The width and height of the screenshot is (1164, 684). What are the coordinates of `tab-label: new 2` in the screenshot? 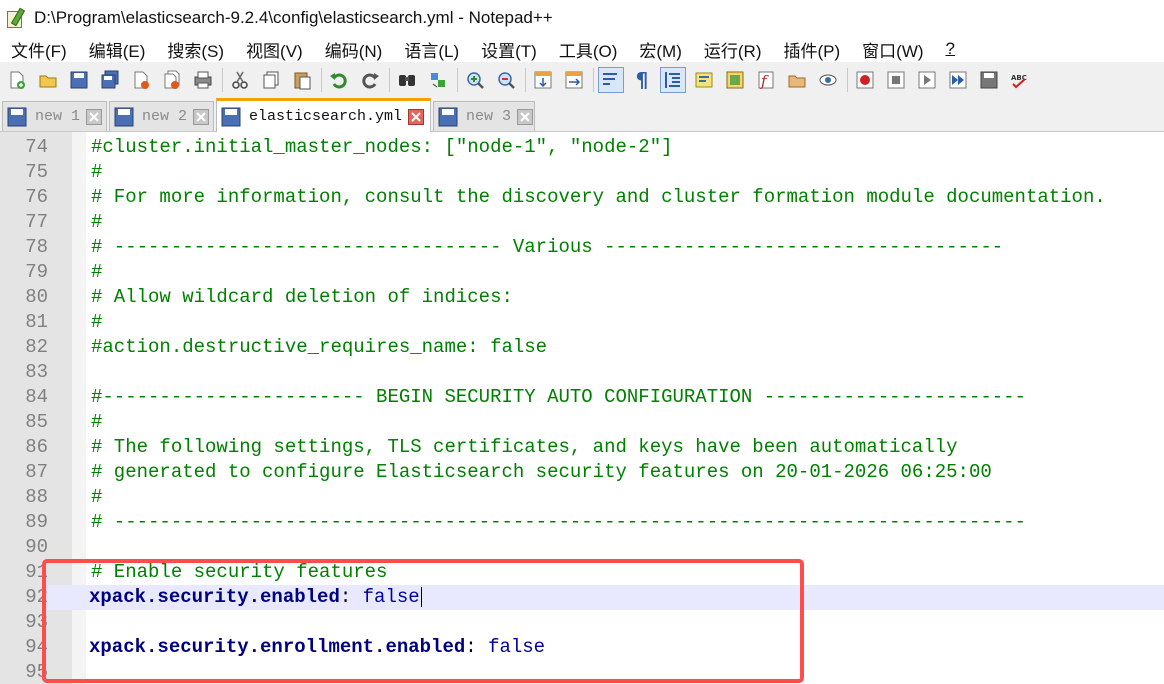 It's located at (165, 116).